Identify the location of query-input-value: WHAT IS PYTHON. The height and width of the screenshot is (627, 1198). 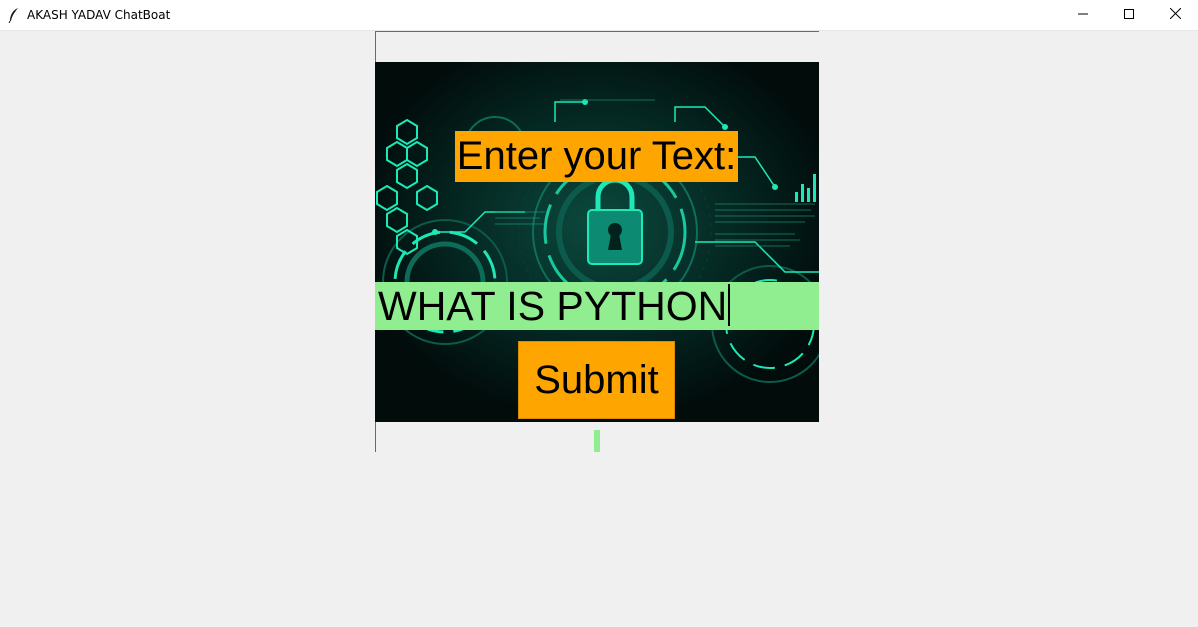
(553, 306).